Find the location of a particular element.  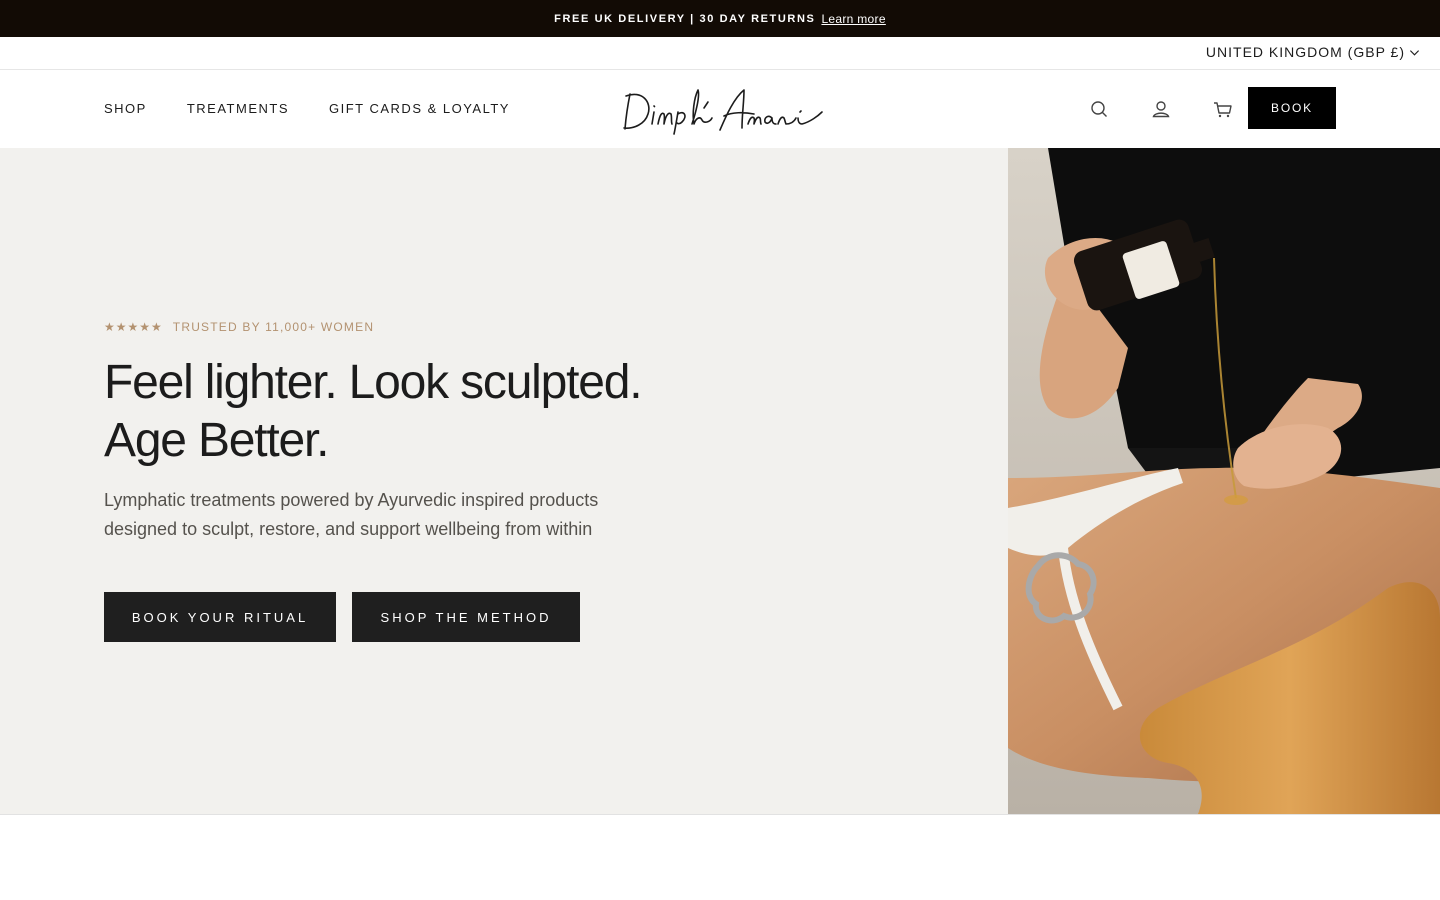

book-button: BOOK is located at coordinates (1292, 108).